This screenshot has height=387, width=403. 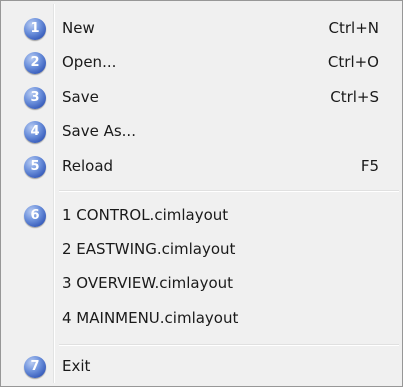 I want to click on number-2-icon: 2, so click(x=35, y=63).